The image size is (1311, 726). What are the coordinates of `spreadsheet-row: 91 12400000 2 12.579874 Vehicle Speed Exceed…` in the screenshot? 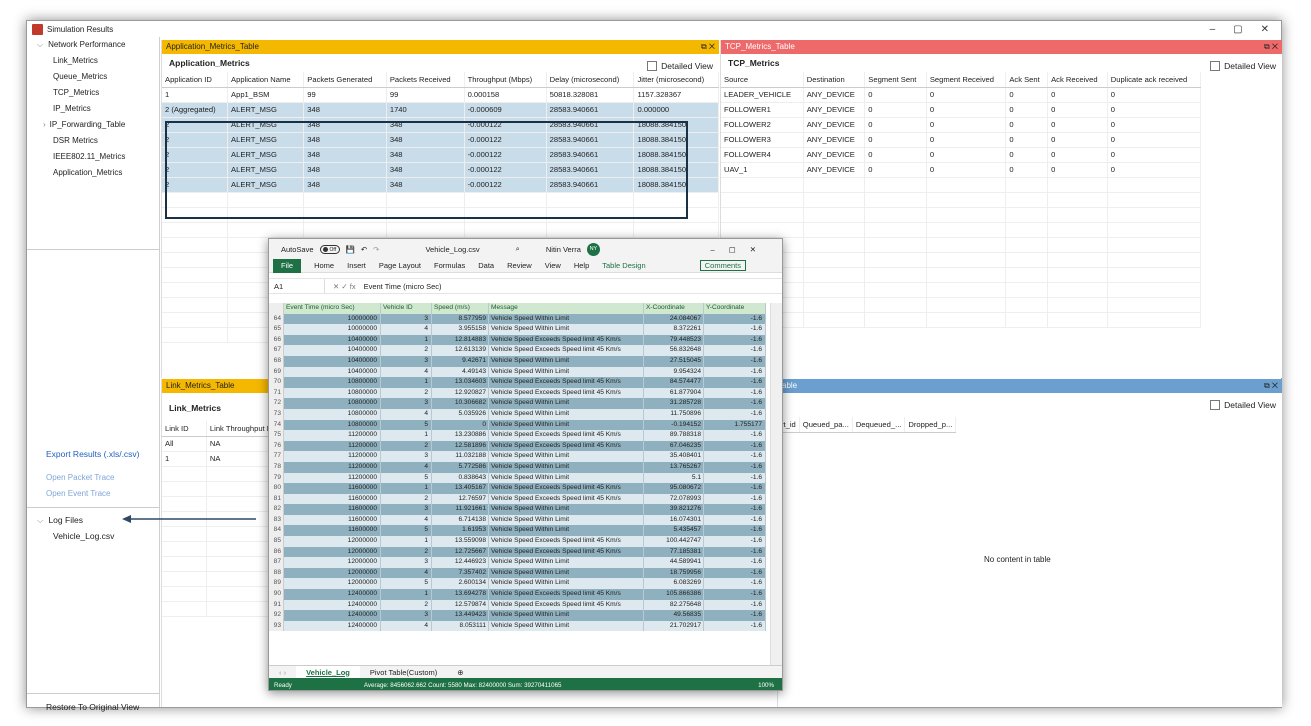 It's located at (520, 605).